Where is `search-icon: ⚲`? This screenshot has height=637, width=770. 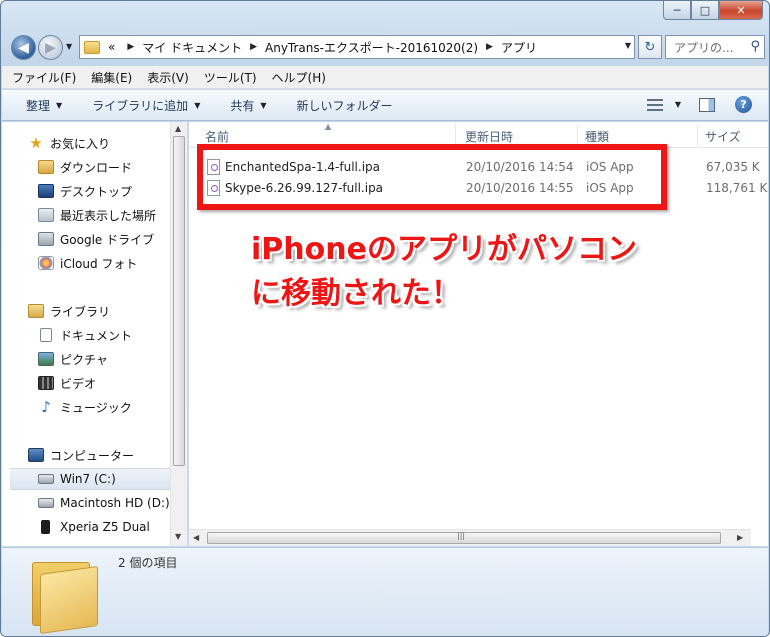
search-icon: ⚲ is located at coordinates (755, 46).